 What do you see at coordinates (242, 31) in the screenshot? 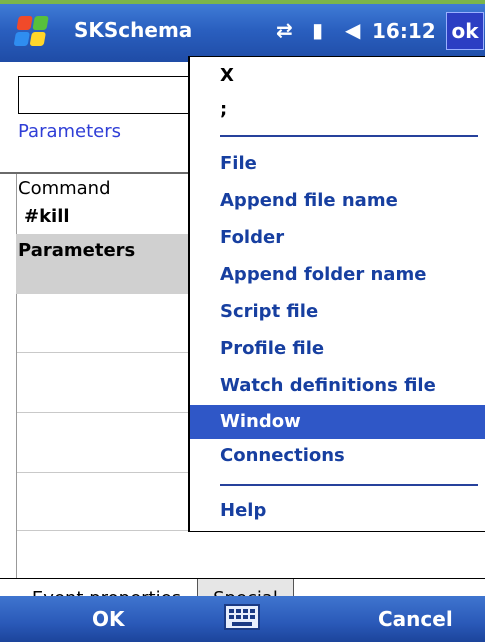
I see `title-bar: SKSchema ⇄ ▮ ◀ 16:12 ok` at bounding box center [242, 31].